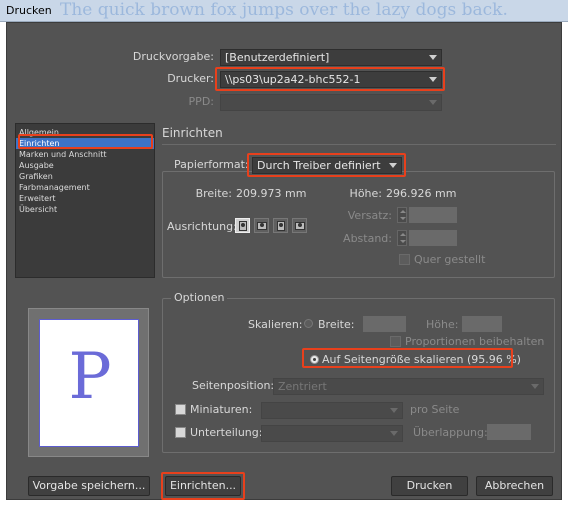 This screenshot has width=568, height=506. What do you see at coordinates (332, 433) in the screenshot?
I see `tile-dropdown` at bounding box center [332, 433].